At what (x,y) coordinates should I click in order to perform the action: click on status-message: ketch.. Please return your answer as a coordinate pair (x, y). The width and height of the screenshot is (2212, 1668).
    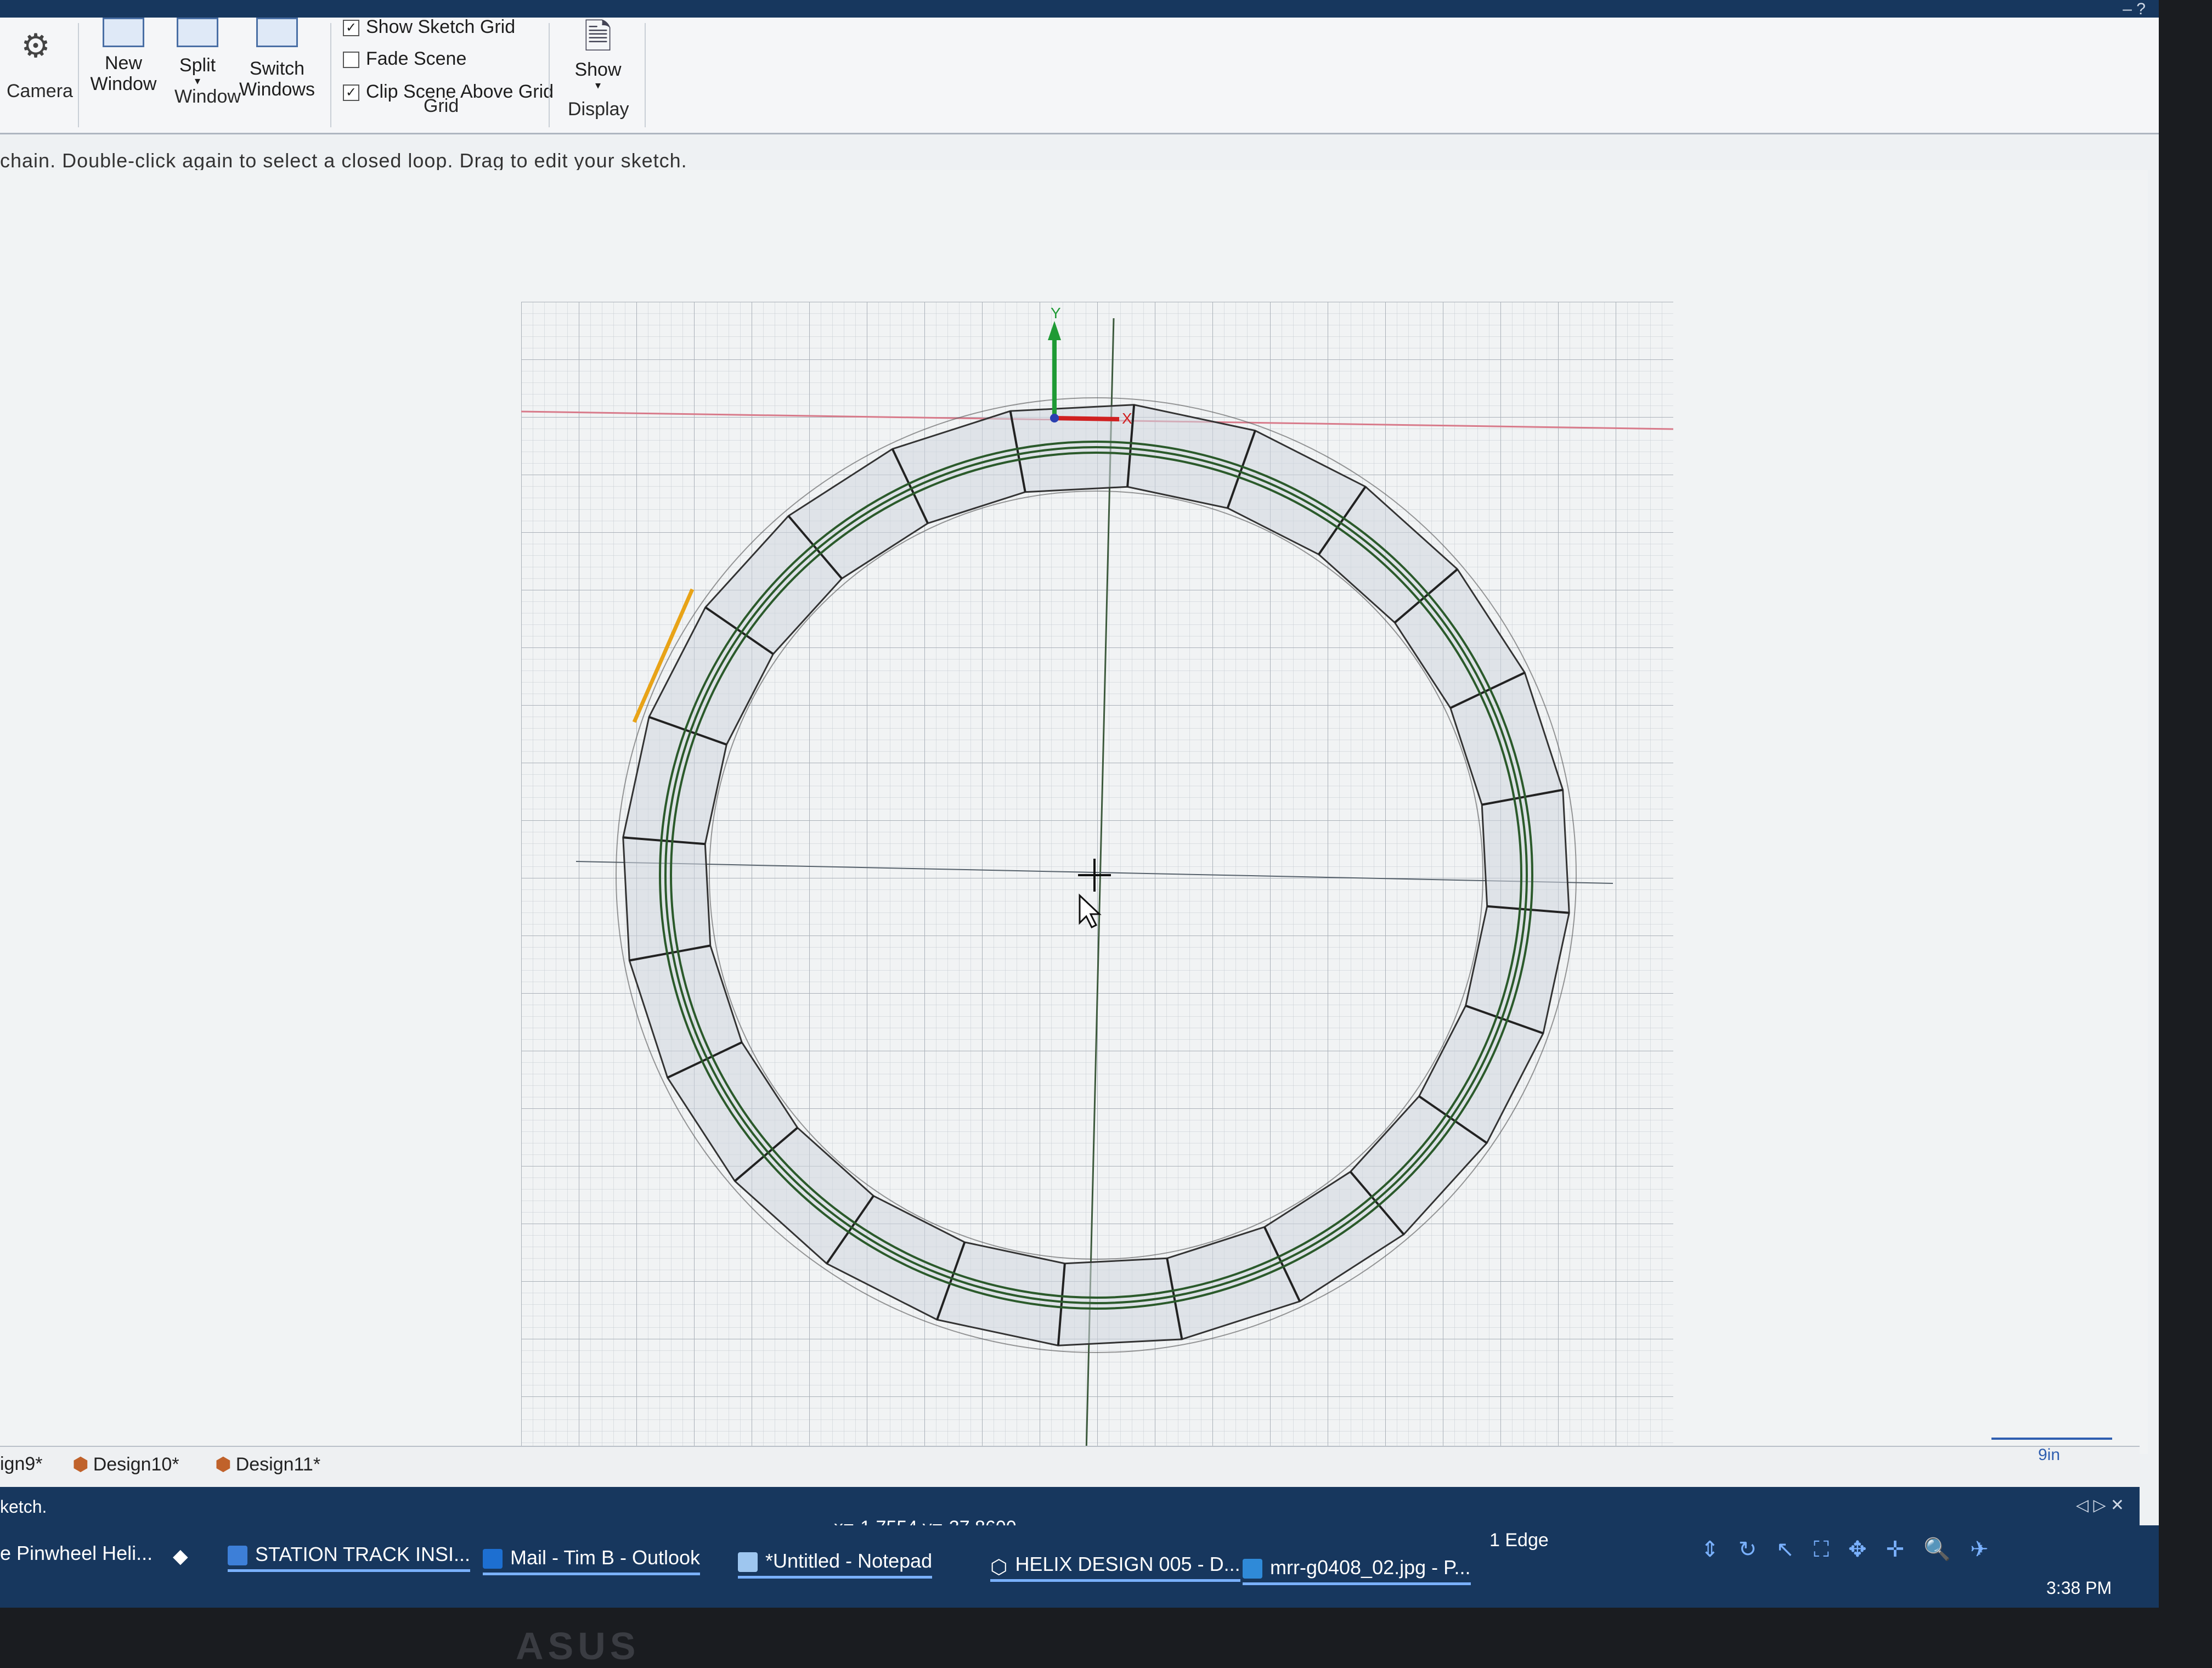
    Looking at the image, I should click on (24, 1507).